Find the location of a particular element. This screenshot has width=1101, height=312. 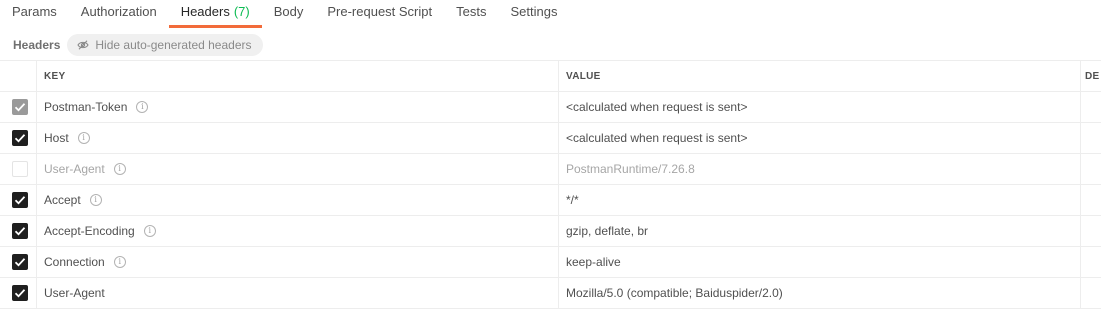

row-key-text: Connection is located at coordinates (74, 262).